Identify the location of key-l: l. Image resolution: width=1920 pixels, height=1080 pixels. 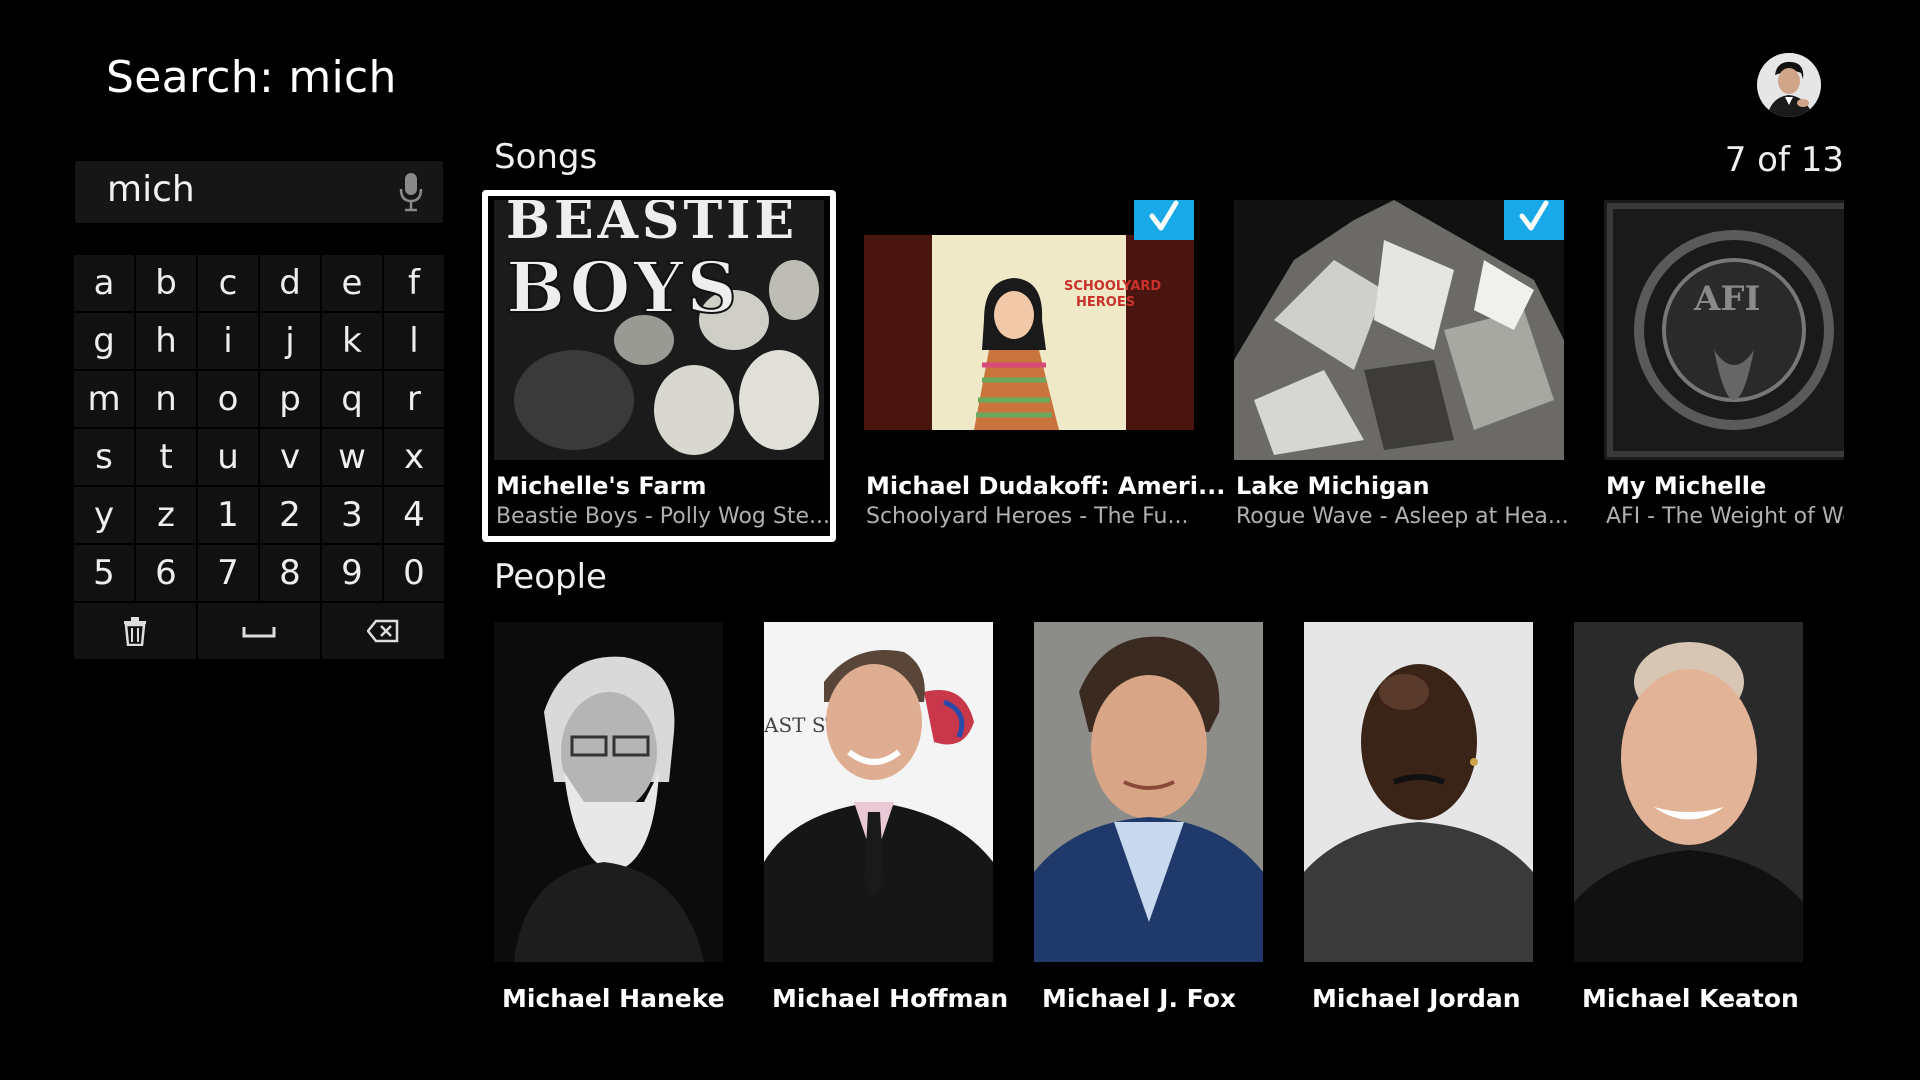
(414, 341).